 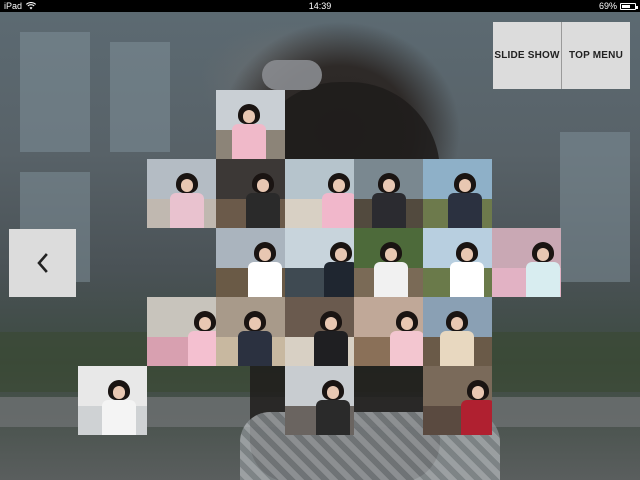 I want to click on status-bar: iPad 14:39 69%, so click(x=320, y=6).